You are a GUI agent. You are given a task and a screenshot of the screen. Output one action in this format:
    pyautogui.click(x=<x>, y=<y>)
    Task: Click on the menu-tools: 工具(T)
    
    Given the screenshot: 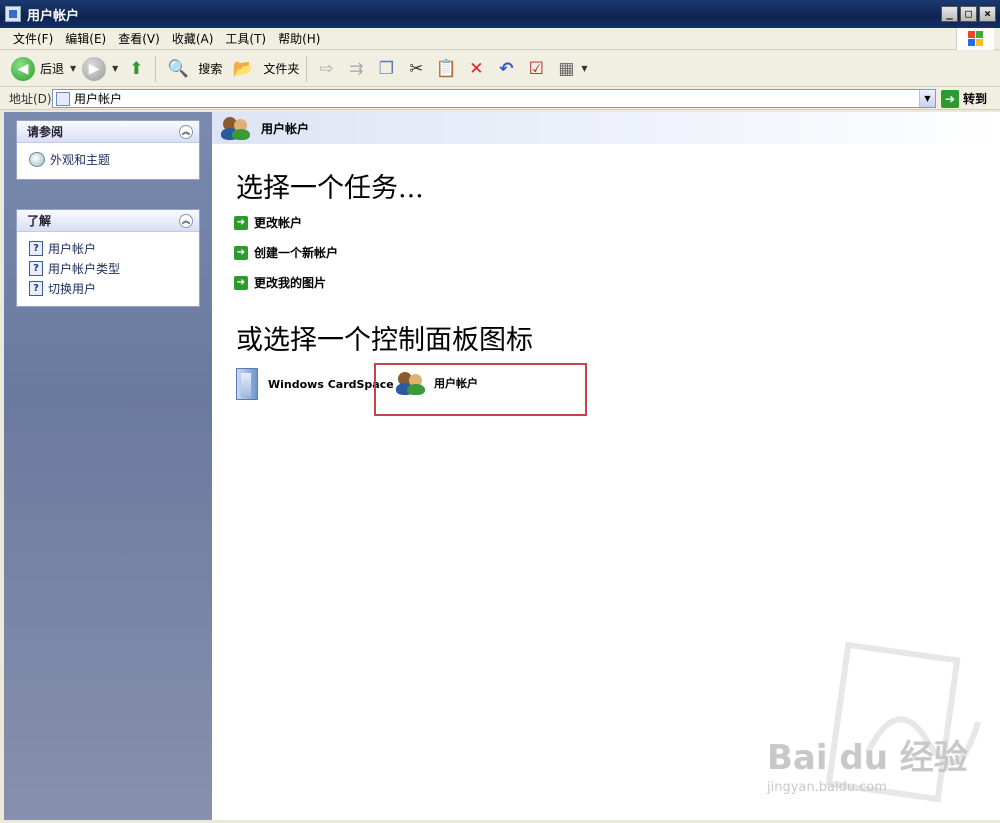 What is the action you would take?
    pyautogui.click(x=245, y=38)
    